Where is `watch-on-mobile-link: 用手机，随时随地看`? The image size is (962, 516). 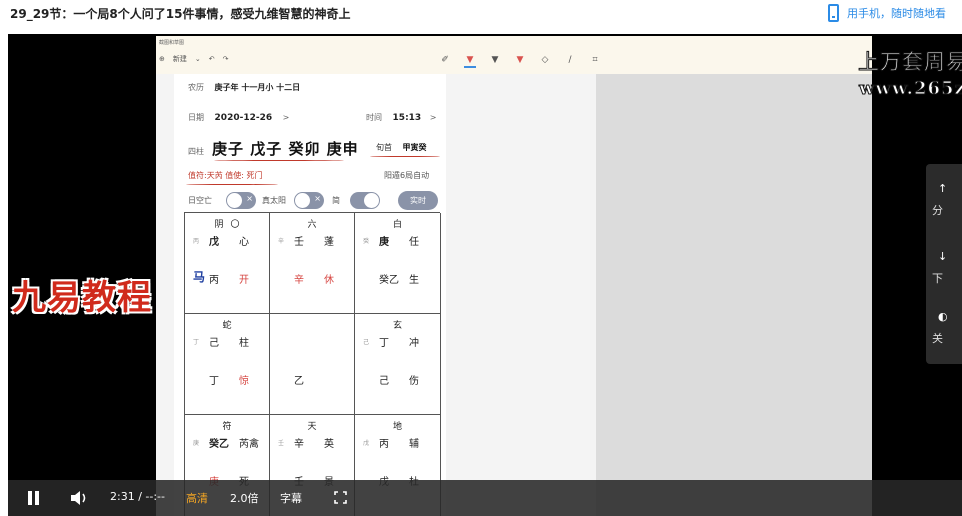 watch-on-mobile-link: 用手机，随时随地看 is located at coordinates (887, 13).